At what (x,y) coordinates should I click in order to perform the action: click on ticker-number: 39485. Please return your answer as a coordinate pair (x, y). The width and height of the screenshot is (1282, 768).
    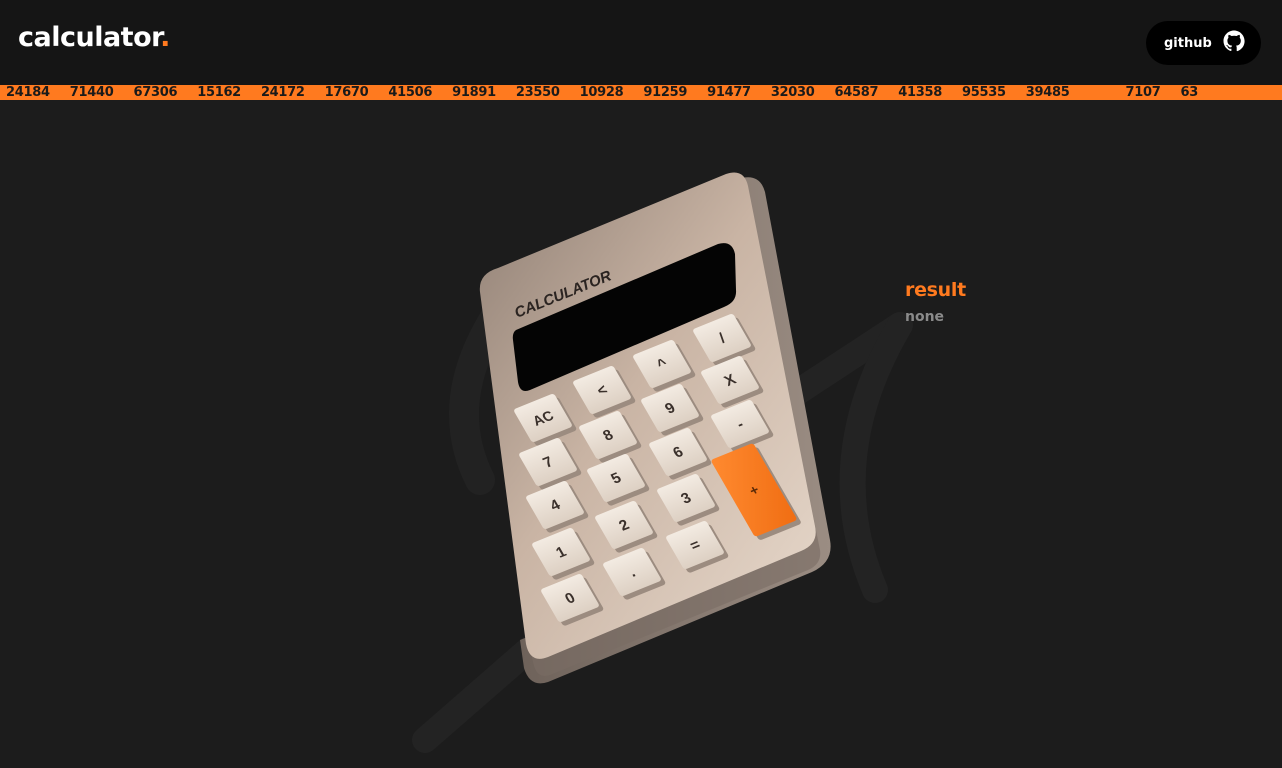
    Looking at the image, I should click on (1047, 92).